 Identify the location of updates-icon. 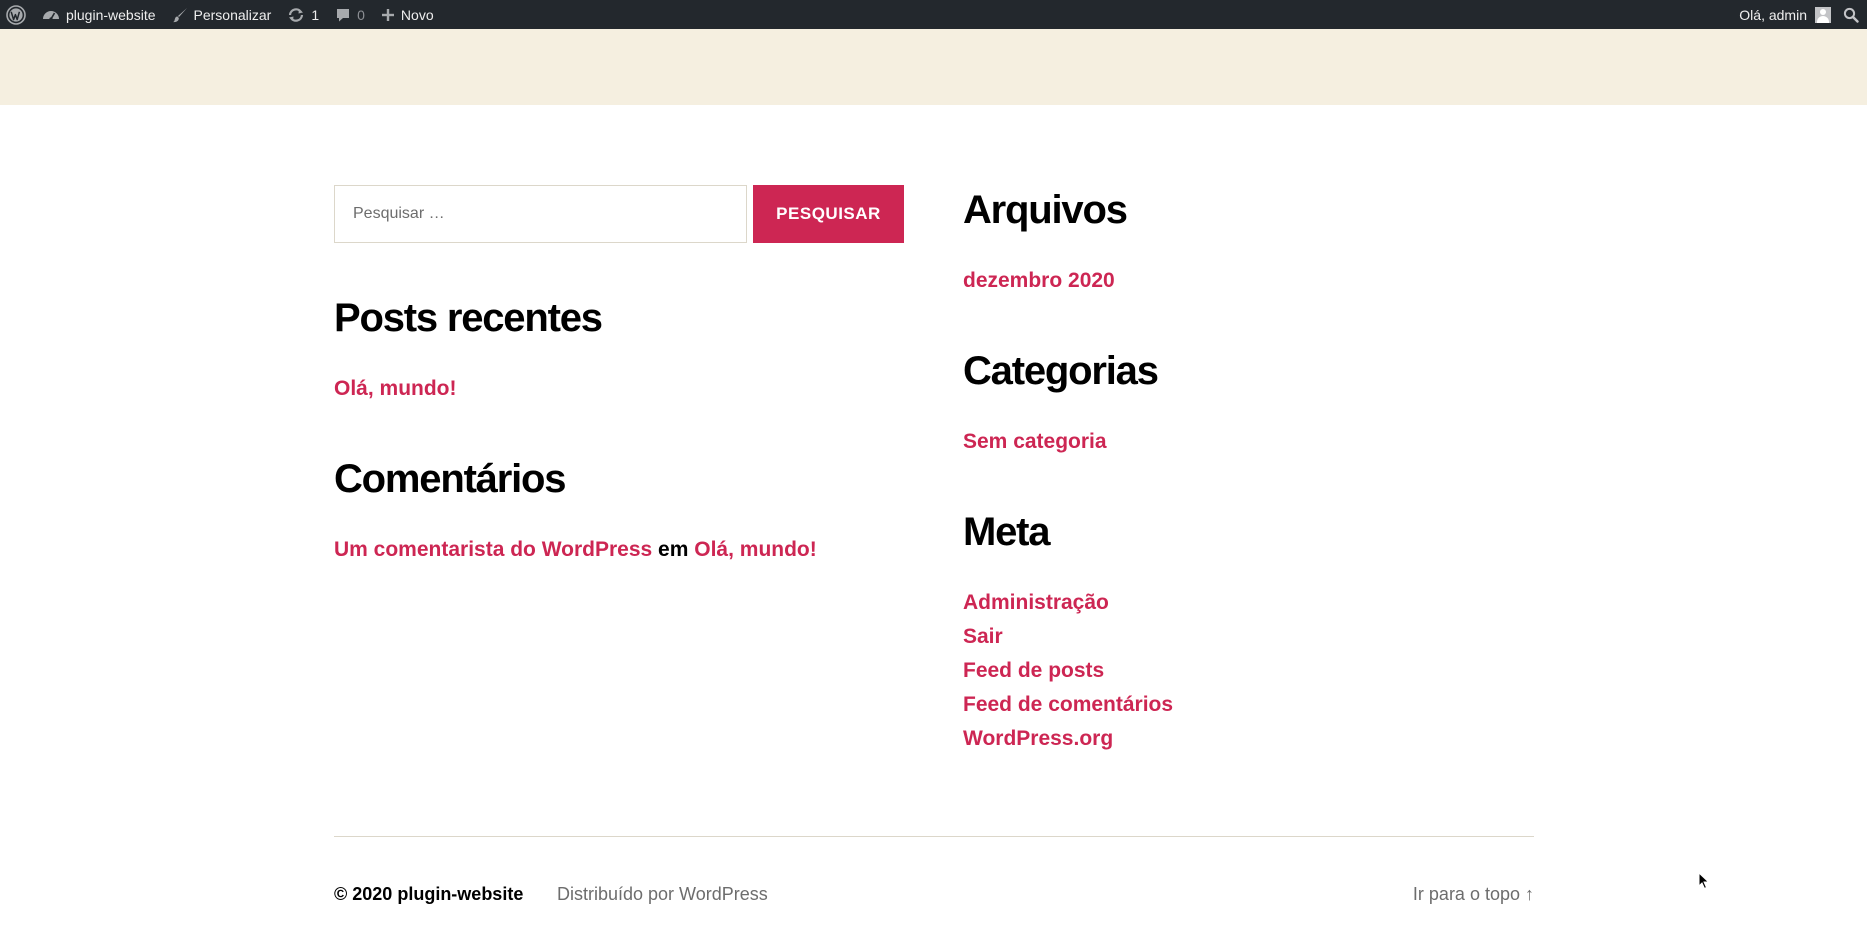
(296, 14).